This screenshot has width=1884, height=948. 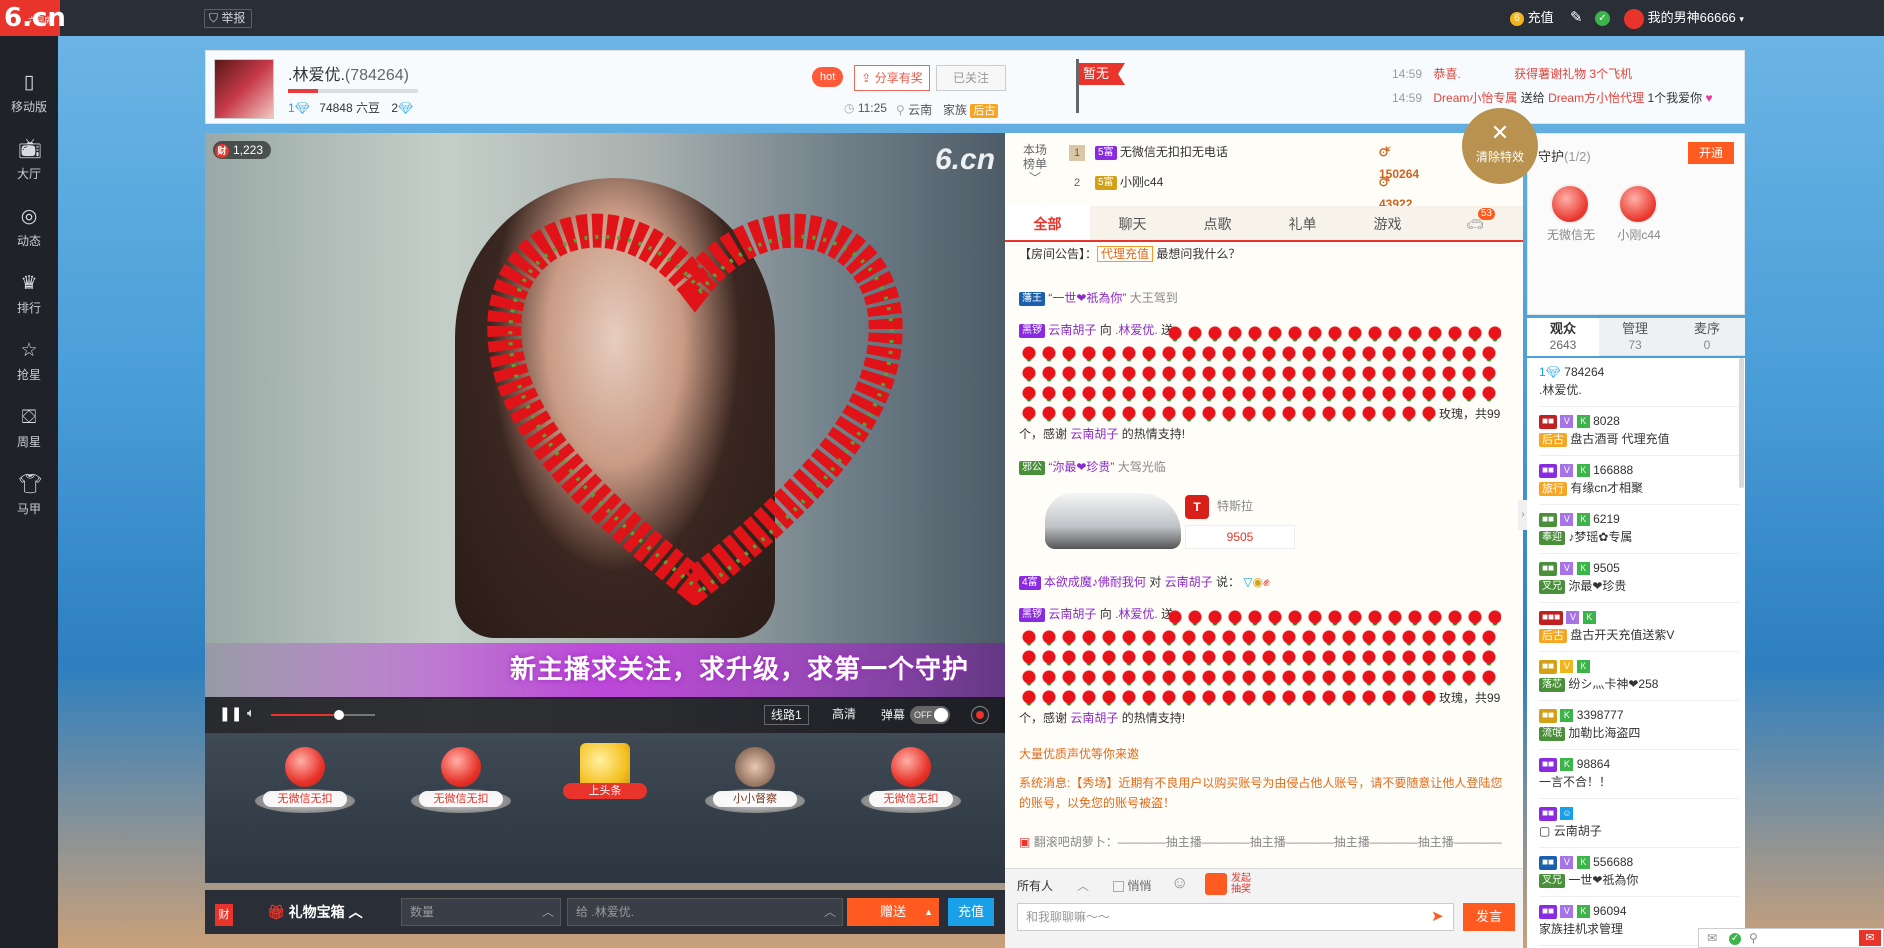 What do you see at coordinates (29, 361) in the screenshot?
I see `nav-item-star: ☆ 抢星` at bounding box center [29, 361].